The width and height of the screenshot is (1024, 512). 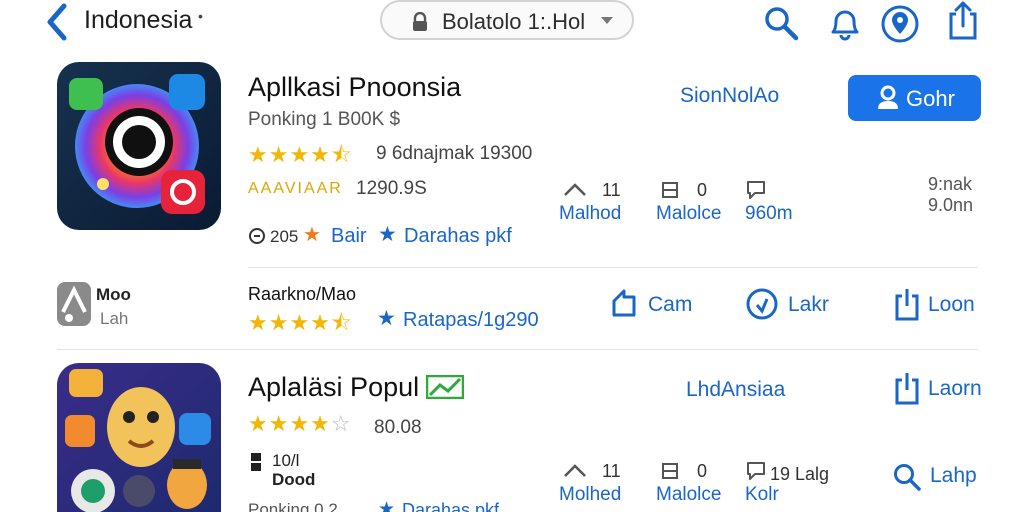 I want to click on featured-app-title: Apllkasi Pnoonsia, so click(x=354, y=87).